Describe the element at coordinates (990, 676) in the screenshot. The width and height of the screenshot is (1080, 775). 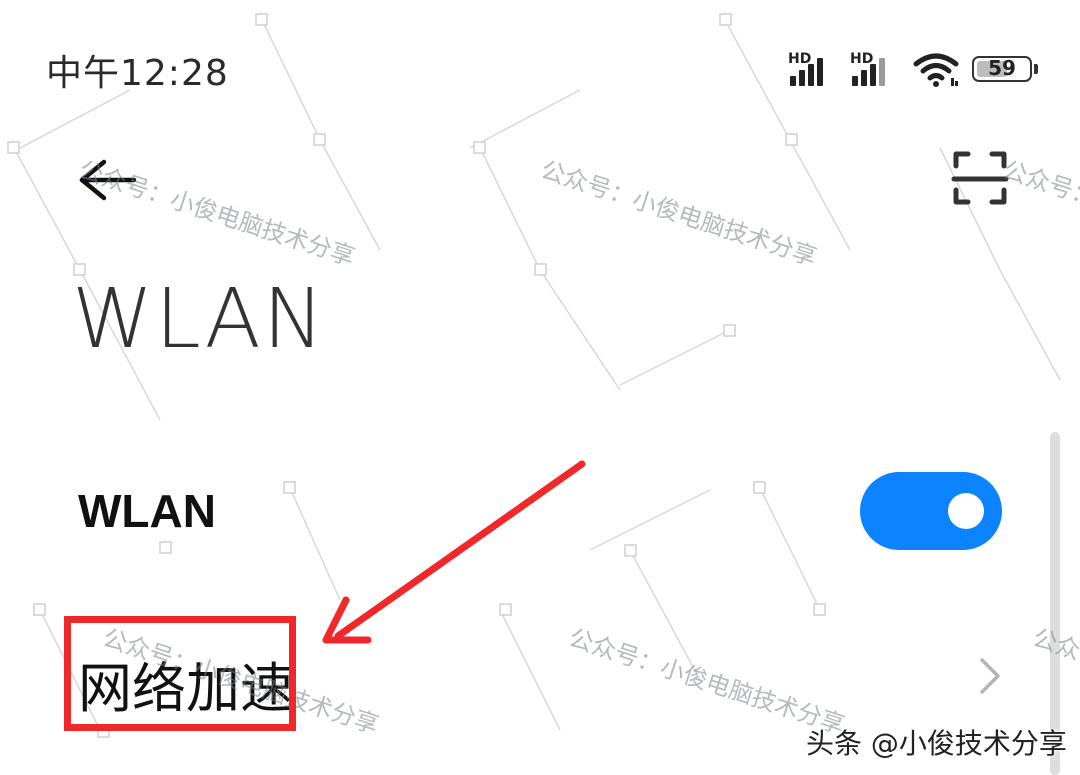
I see `chevron-right-icon` at that location.